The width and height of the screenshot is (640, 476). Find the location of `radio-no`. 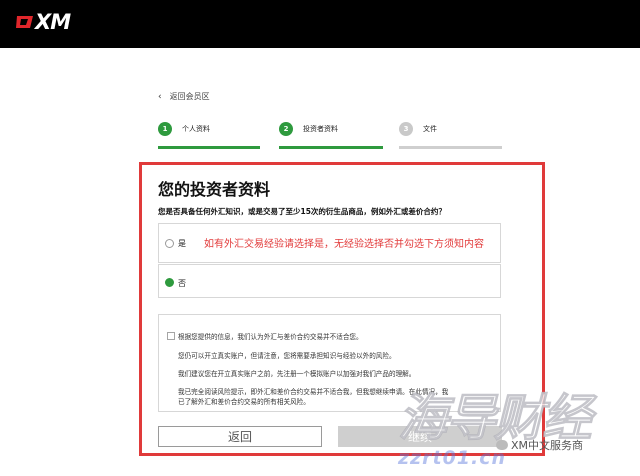

radio-no is located at coordinates (169, 282).